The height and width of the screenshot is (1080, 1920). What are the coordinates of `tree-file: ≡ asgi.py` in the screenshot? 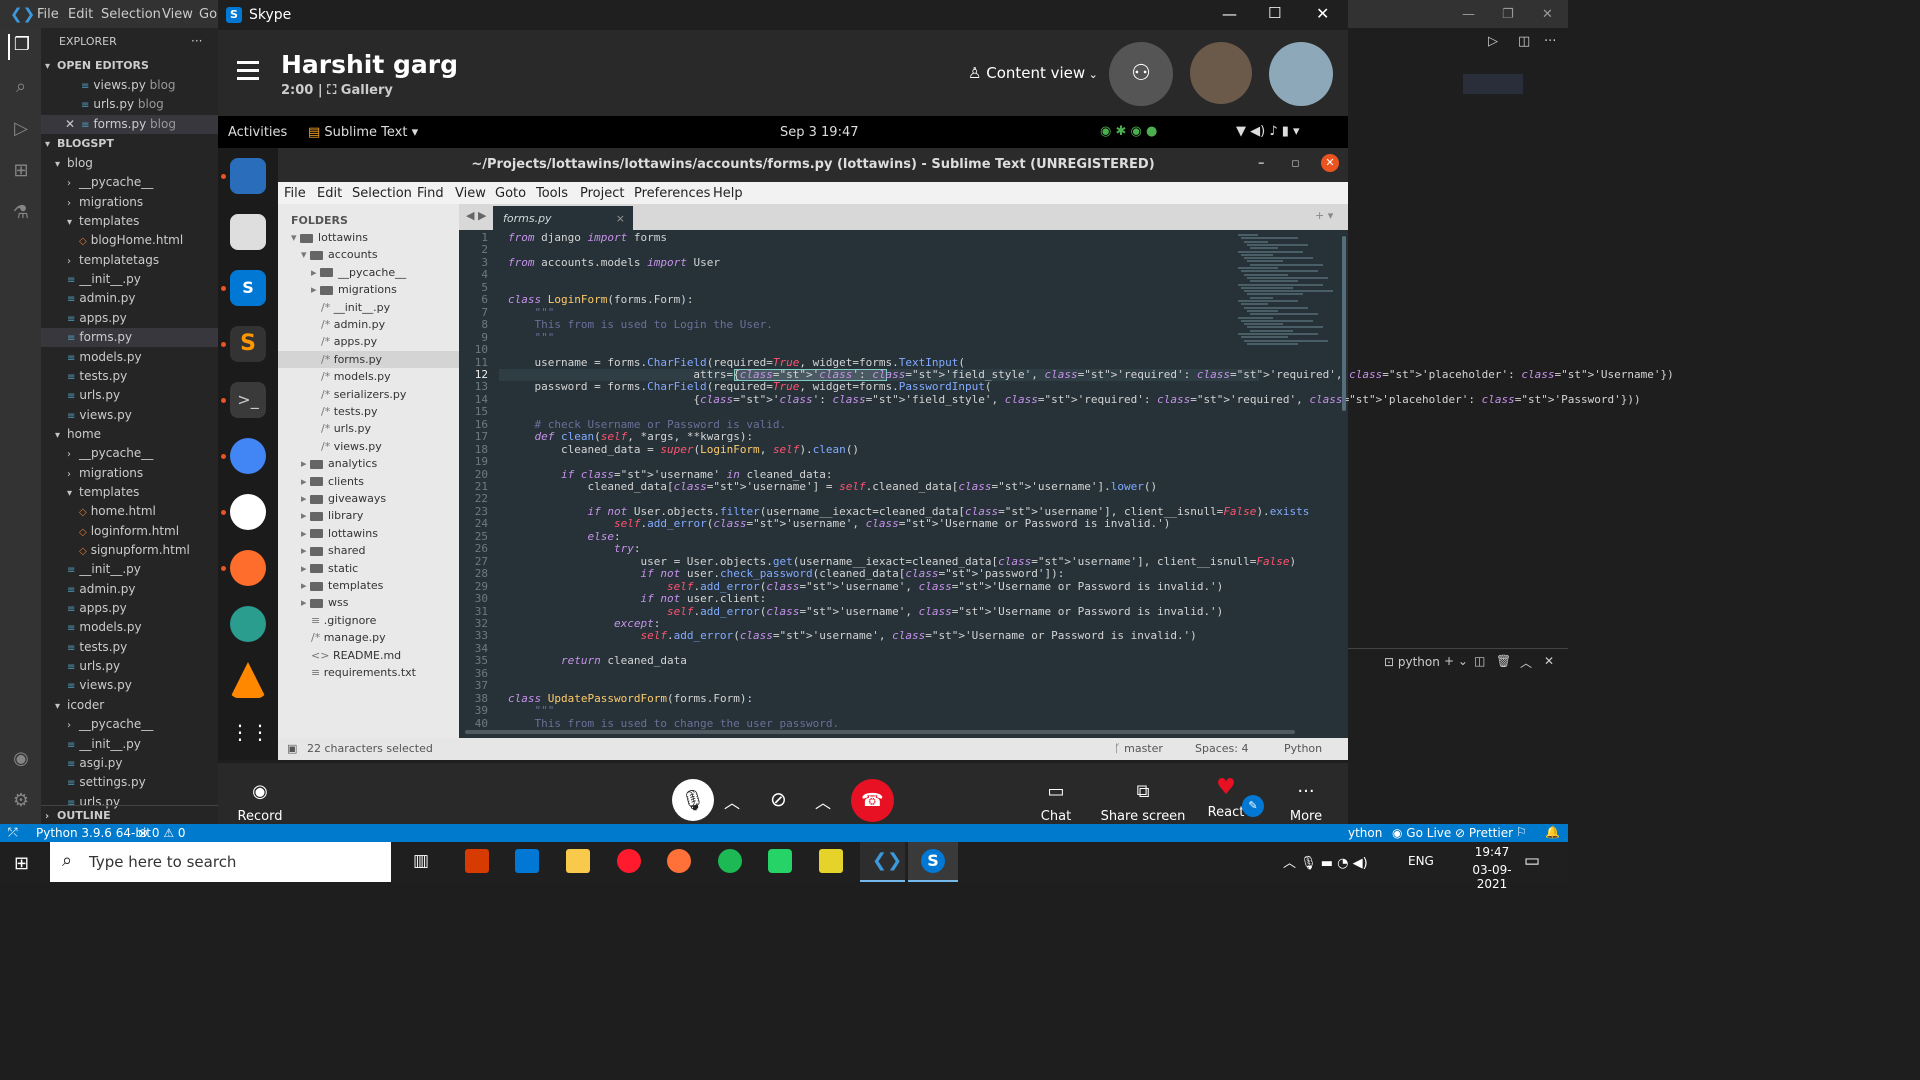 It's located at (129, 763).